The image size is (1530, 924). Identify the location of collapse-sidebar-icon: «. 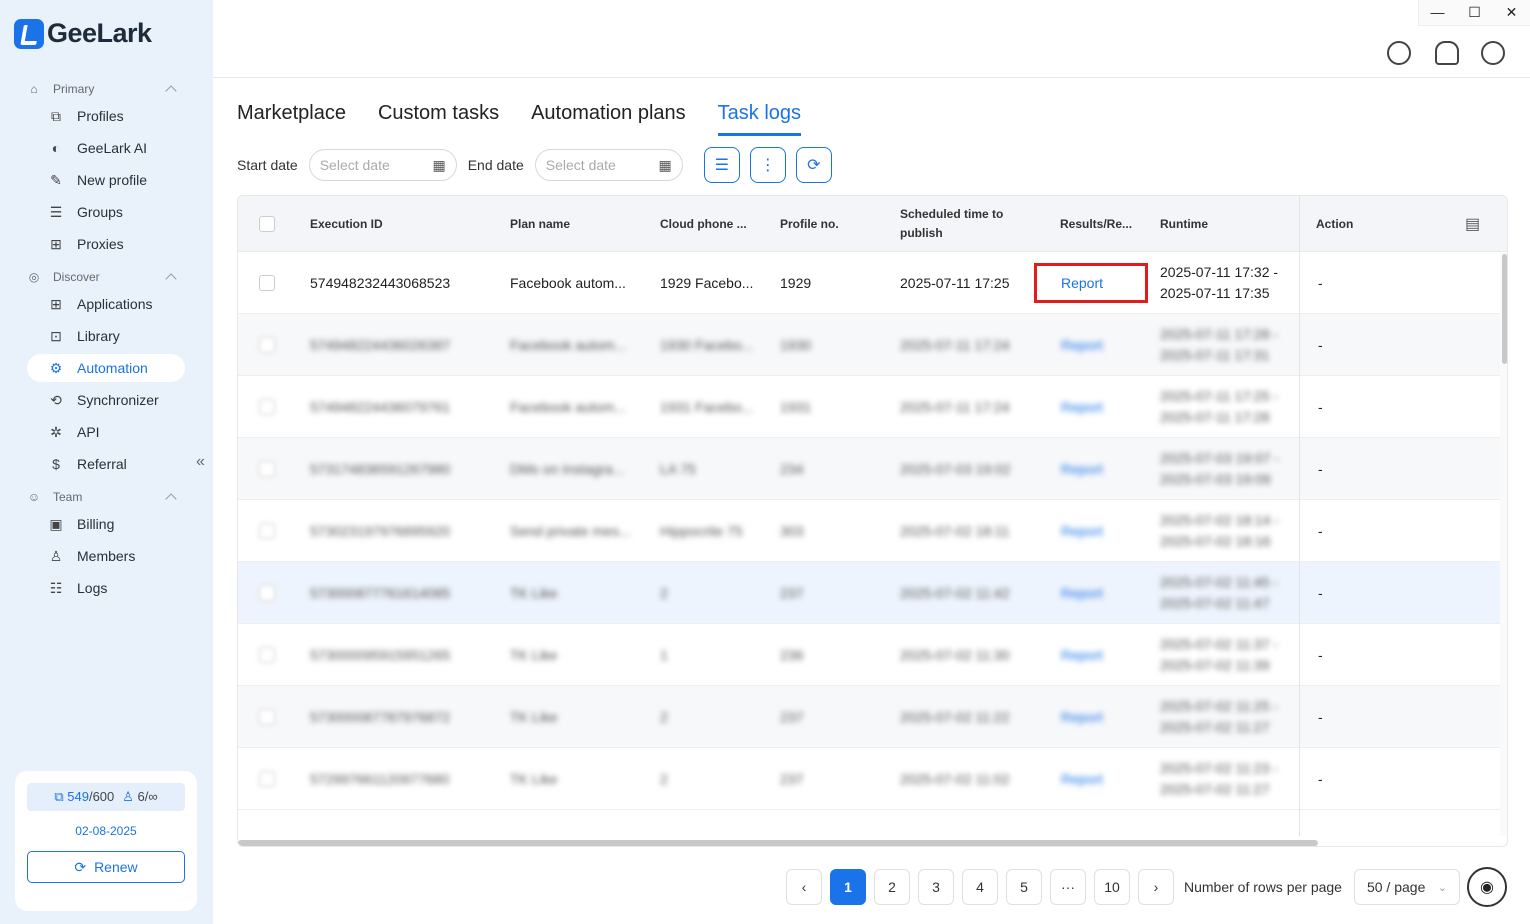
(200, 462).